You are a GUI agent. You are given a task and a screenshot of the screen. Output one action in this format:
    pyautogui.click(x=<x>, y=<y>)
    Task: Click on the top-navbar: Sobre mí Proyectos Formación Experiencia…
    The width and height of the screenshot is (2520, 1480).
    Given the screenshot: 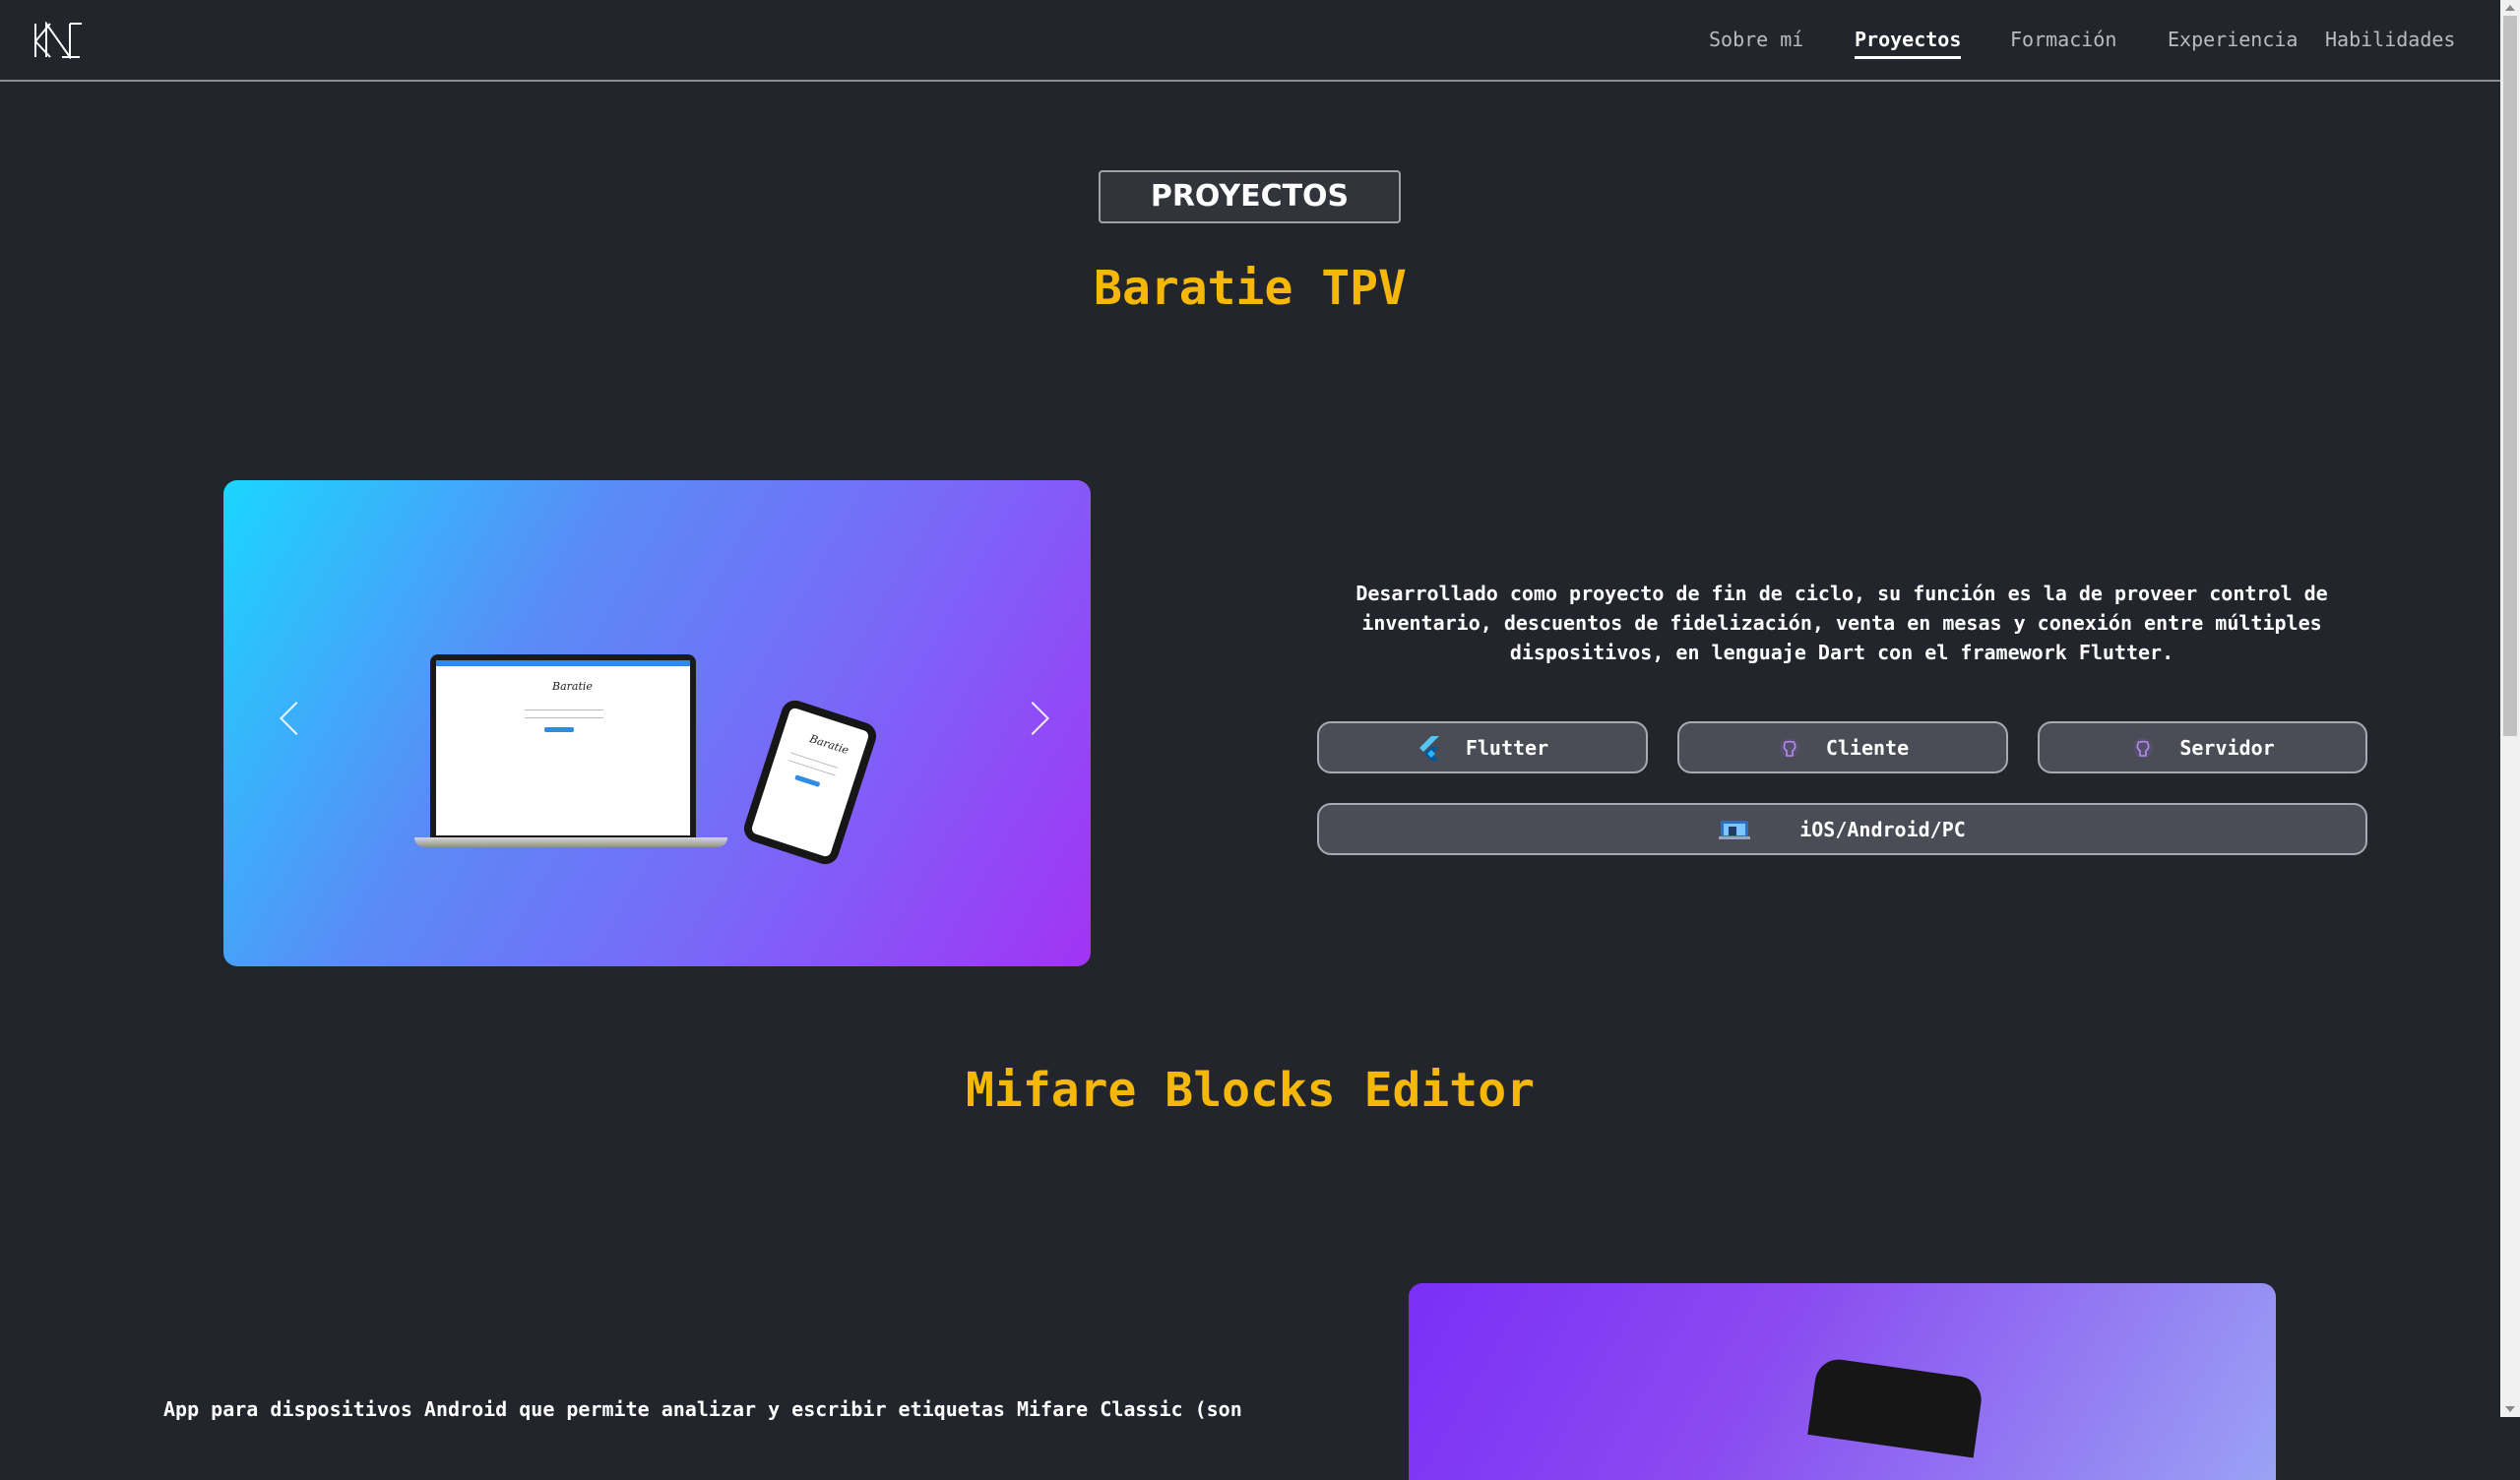 What is the action you would take?
    pyautogui.click(x=1250, y=41)
    